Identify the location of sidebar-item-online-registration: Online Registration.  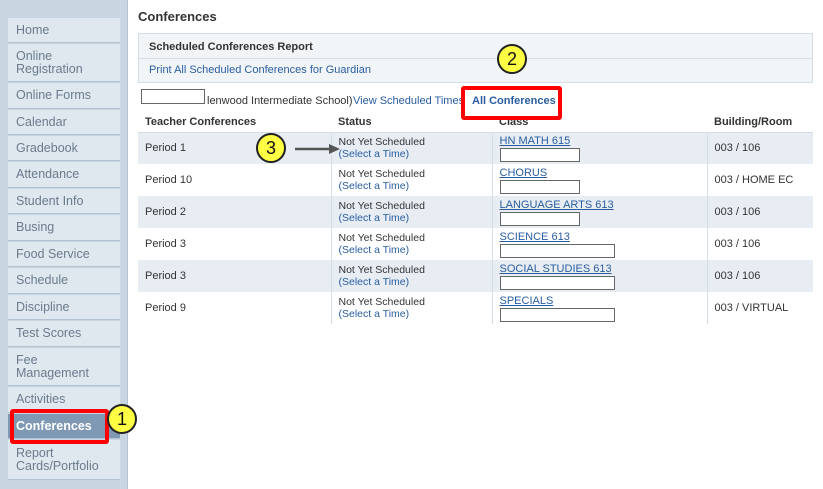
(64, 63).